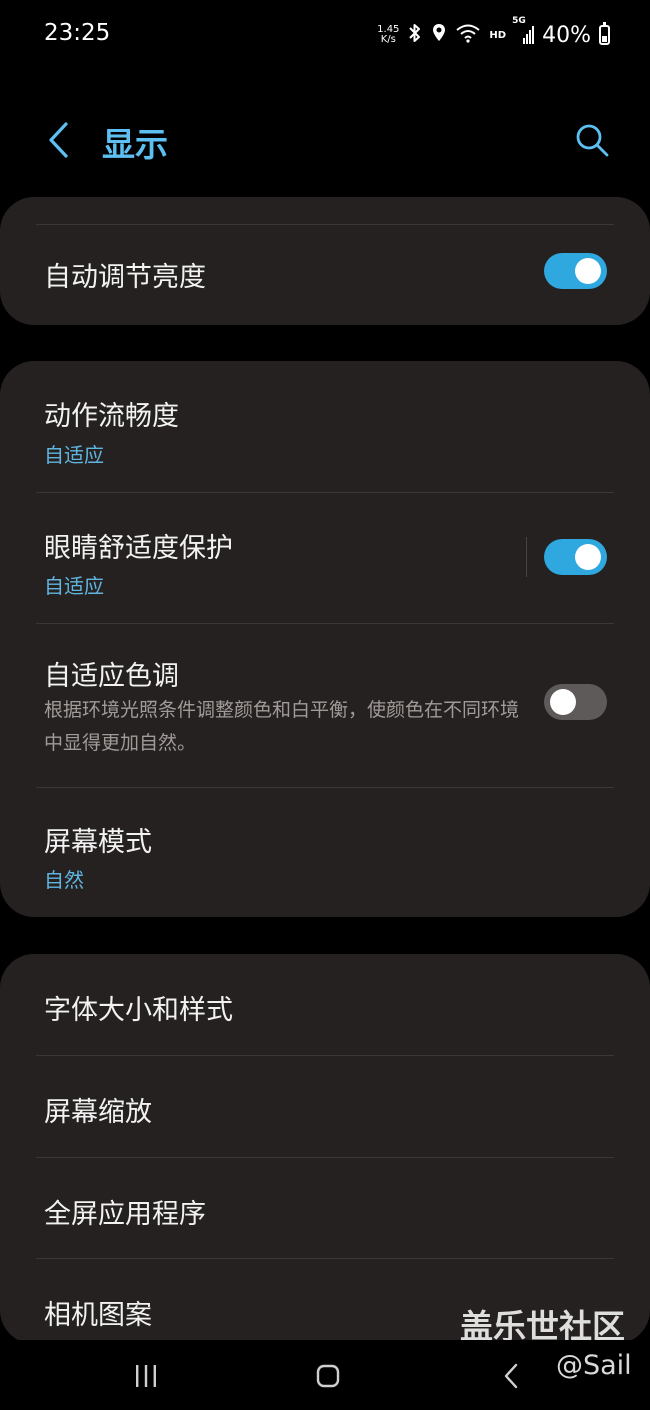  Describe the element at coordinates (604, 38) in the screenshot. I see `battery-level` at that location.